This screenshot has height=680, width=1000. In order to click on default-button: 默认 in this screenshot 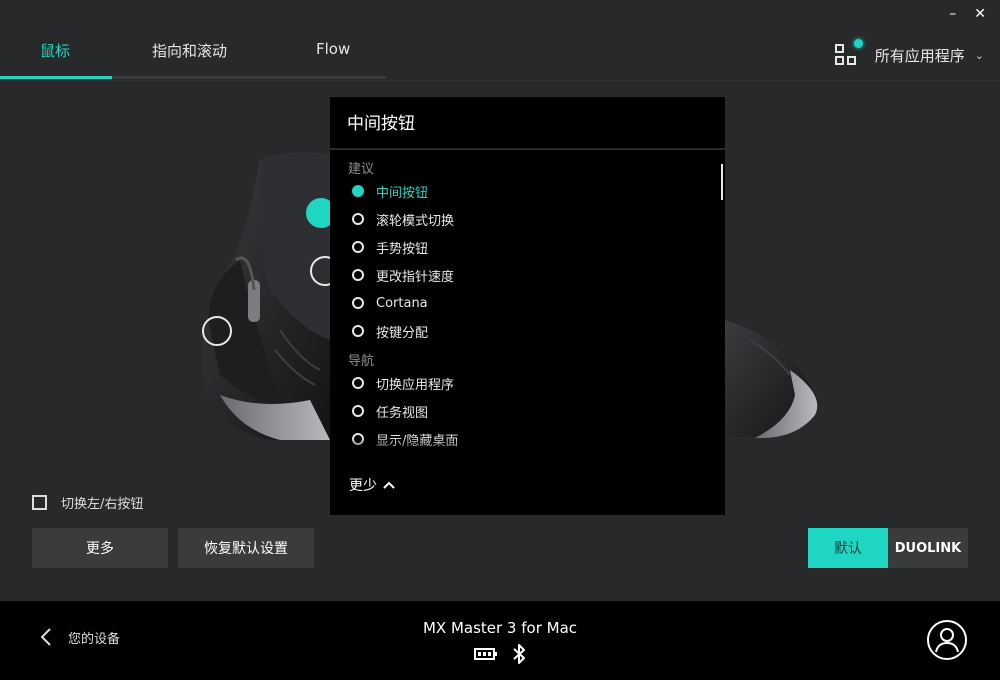, I will do `click(848, 548)`.